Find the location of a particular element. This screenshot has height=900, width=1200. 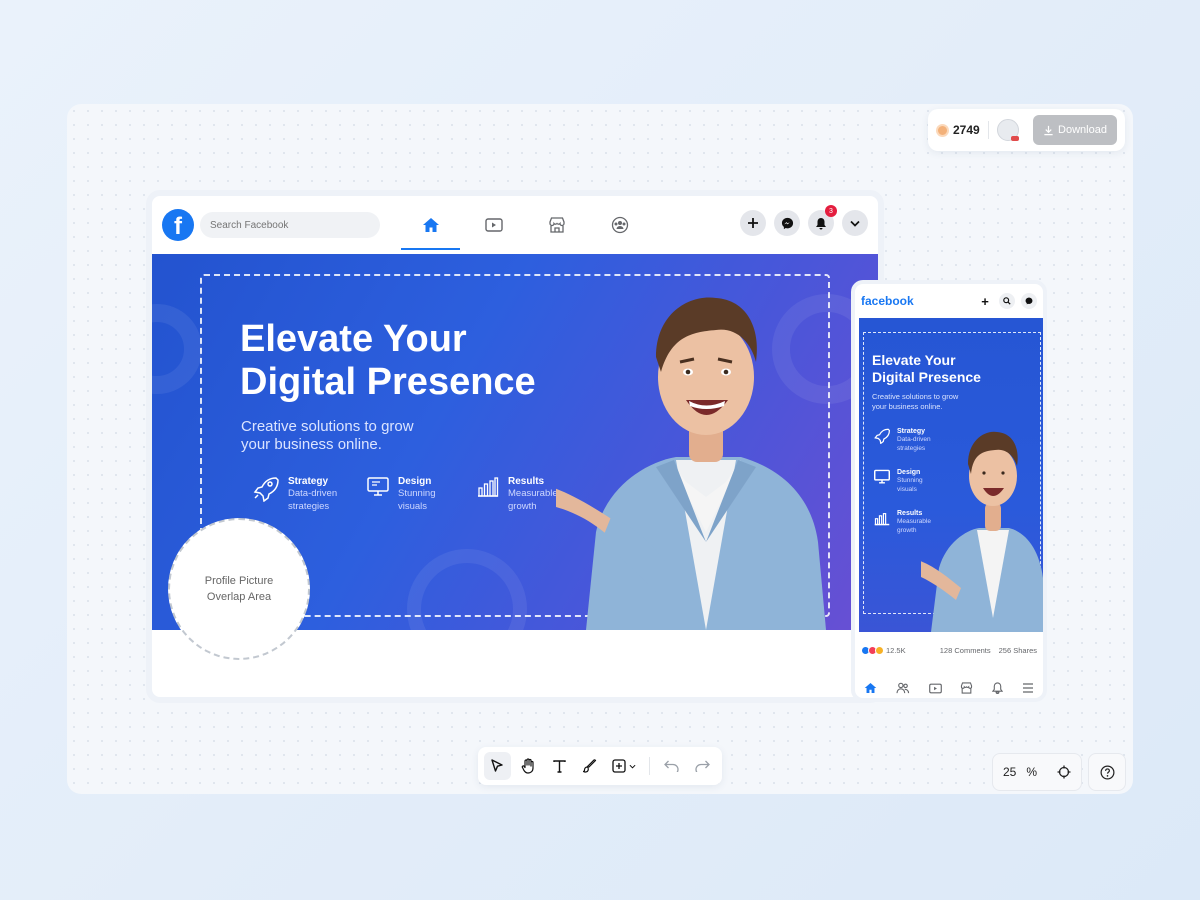

zoom-unit: % is located at coordinates (1032, 772).